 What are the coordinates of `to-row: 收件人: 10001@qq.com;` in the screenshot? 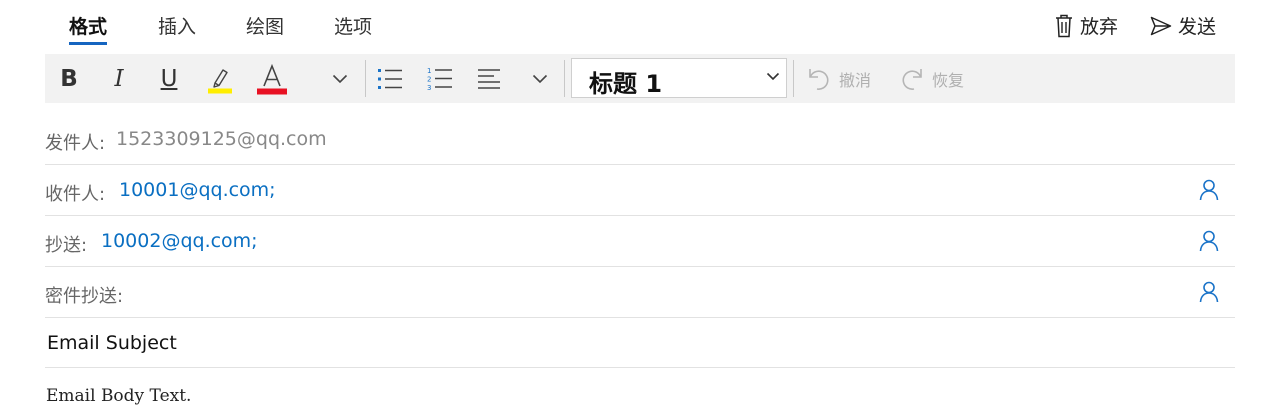 It's located at (640, 191).